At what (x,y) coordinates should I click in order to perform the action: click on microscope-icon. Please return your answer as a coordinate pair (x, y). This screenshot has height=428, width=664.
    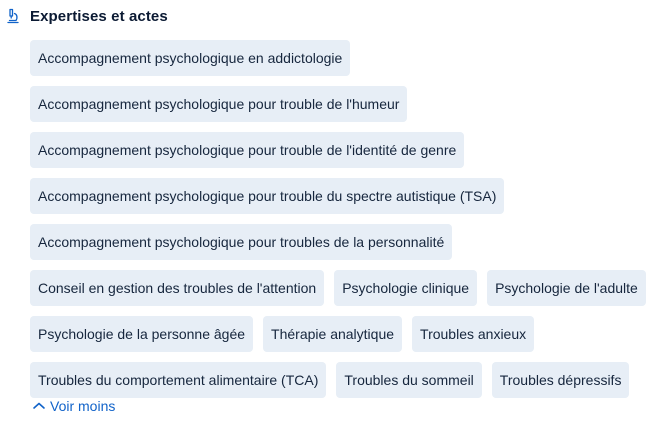
    Looking at the image, I should click on (13, 16).